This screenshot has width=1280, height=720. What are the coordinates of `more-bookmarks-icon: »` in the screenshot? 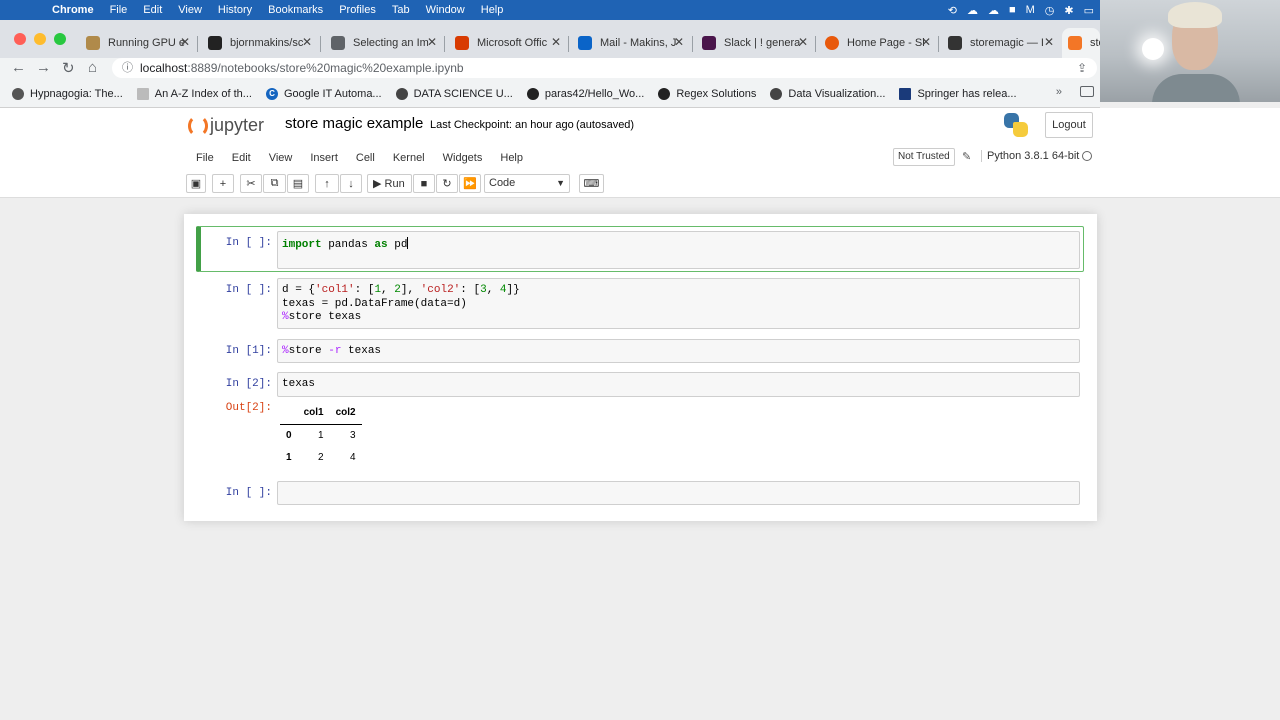 It's located at (1059, 92).